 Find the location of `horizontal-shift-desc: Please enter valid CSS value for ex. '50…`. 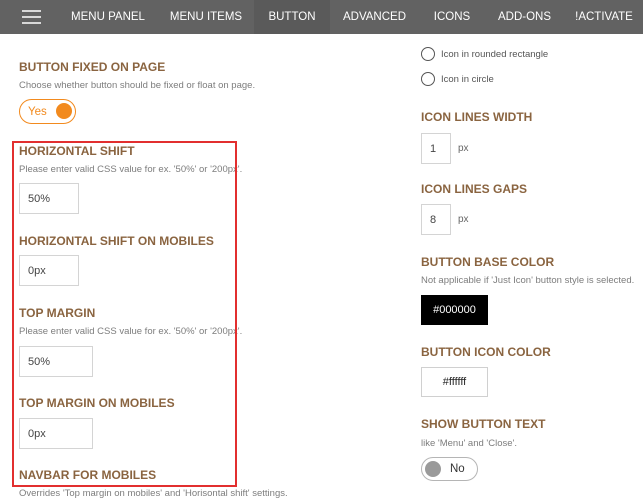

horizontal-shift-desc: Please enter valid CSS value for ex. '50… is located at coordinates (131, 169).